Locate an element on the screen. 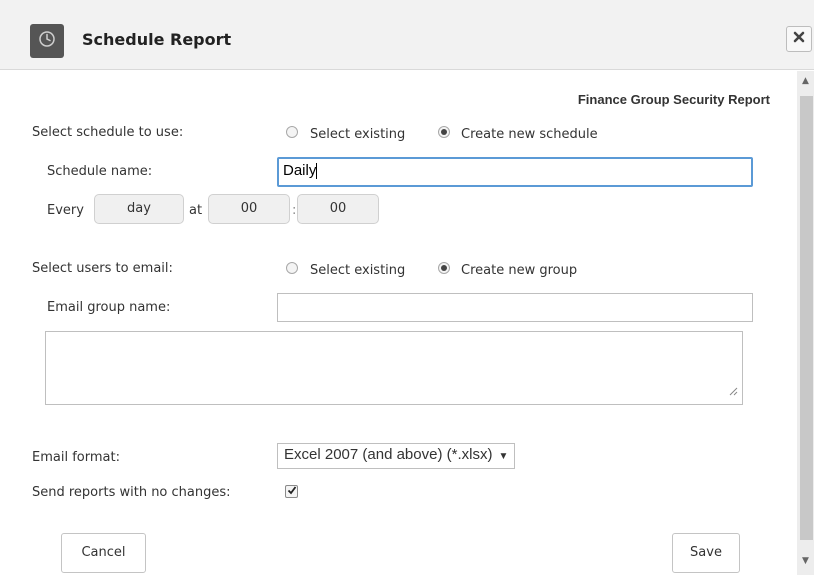 This screenshot has height=575, width=814. email-group-name-input is located at coordinates (515, 307).